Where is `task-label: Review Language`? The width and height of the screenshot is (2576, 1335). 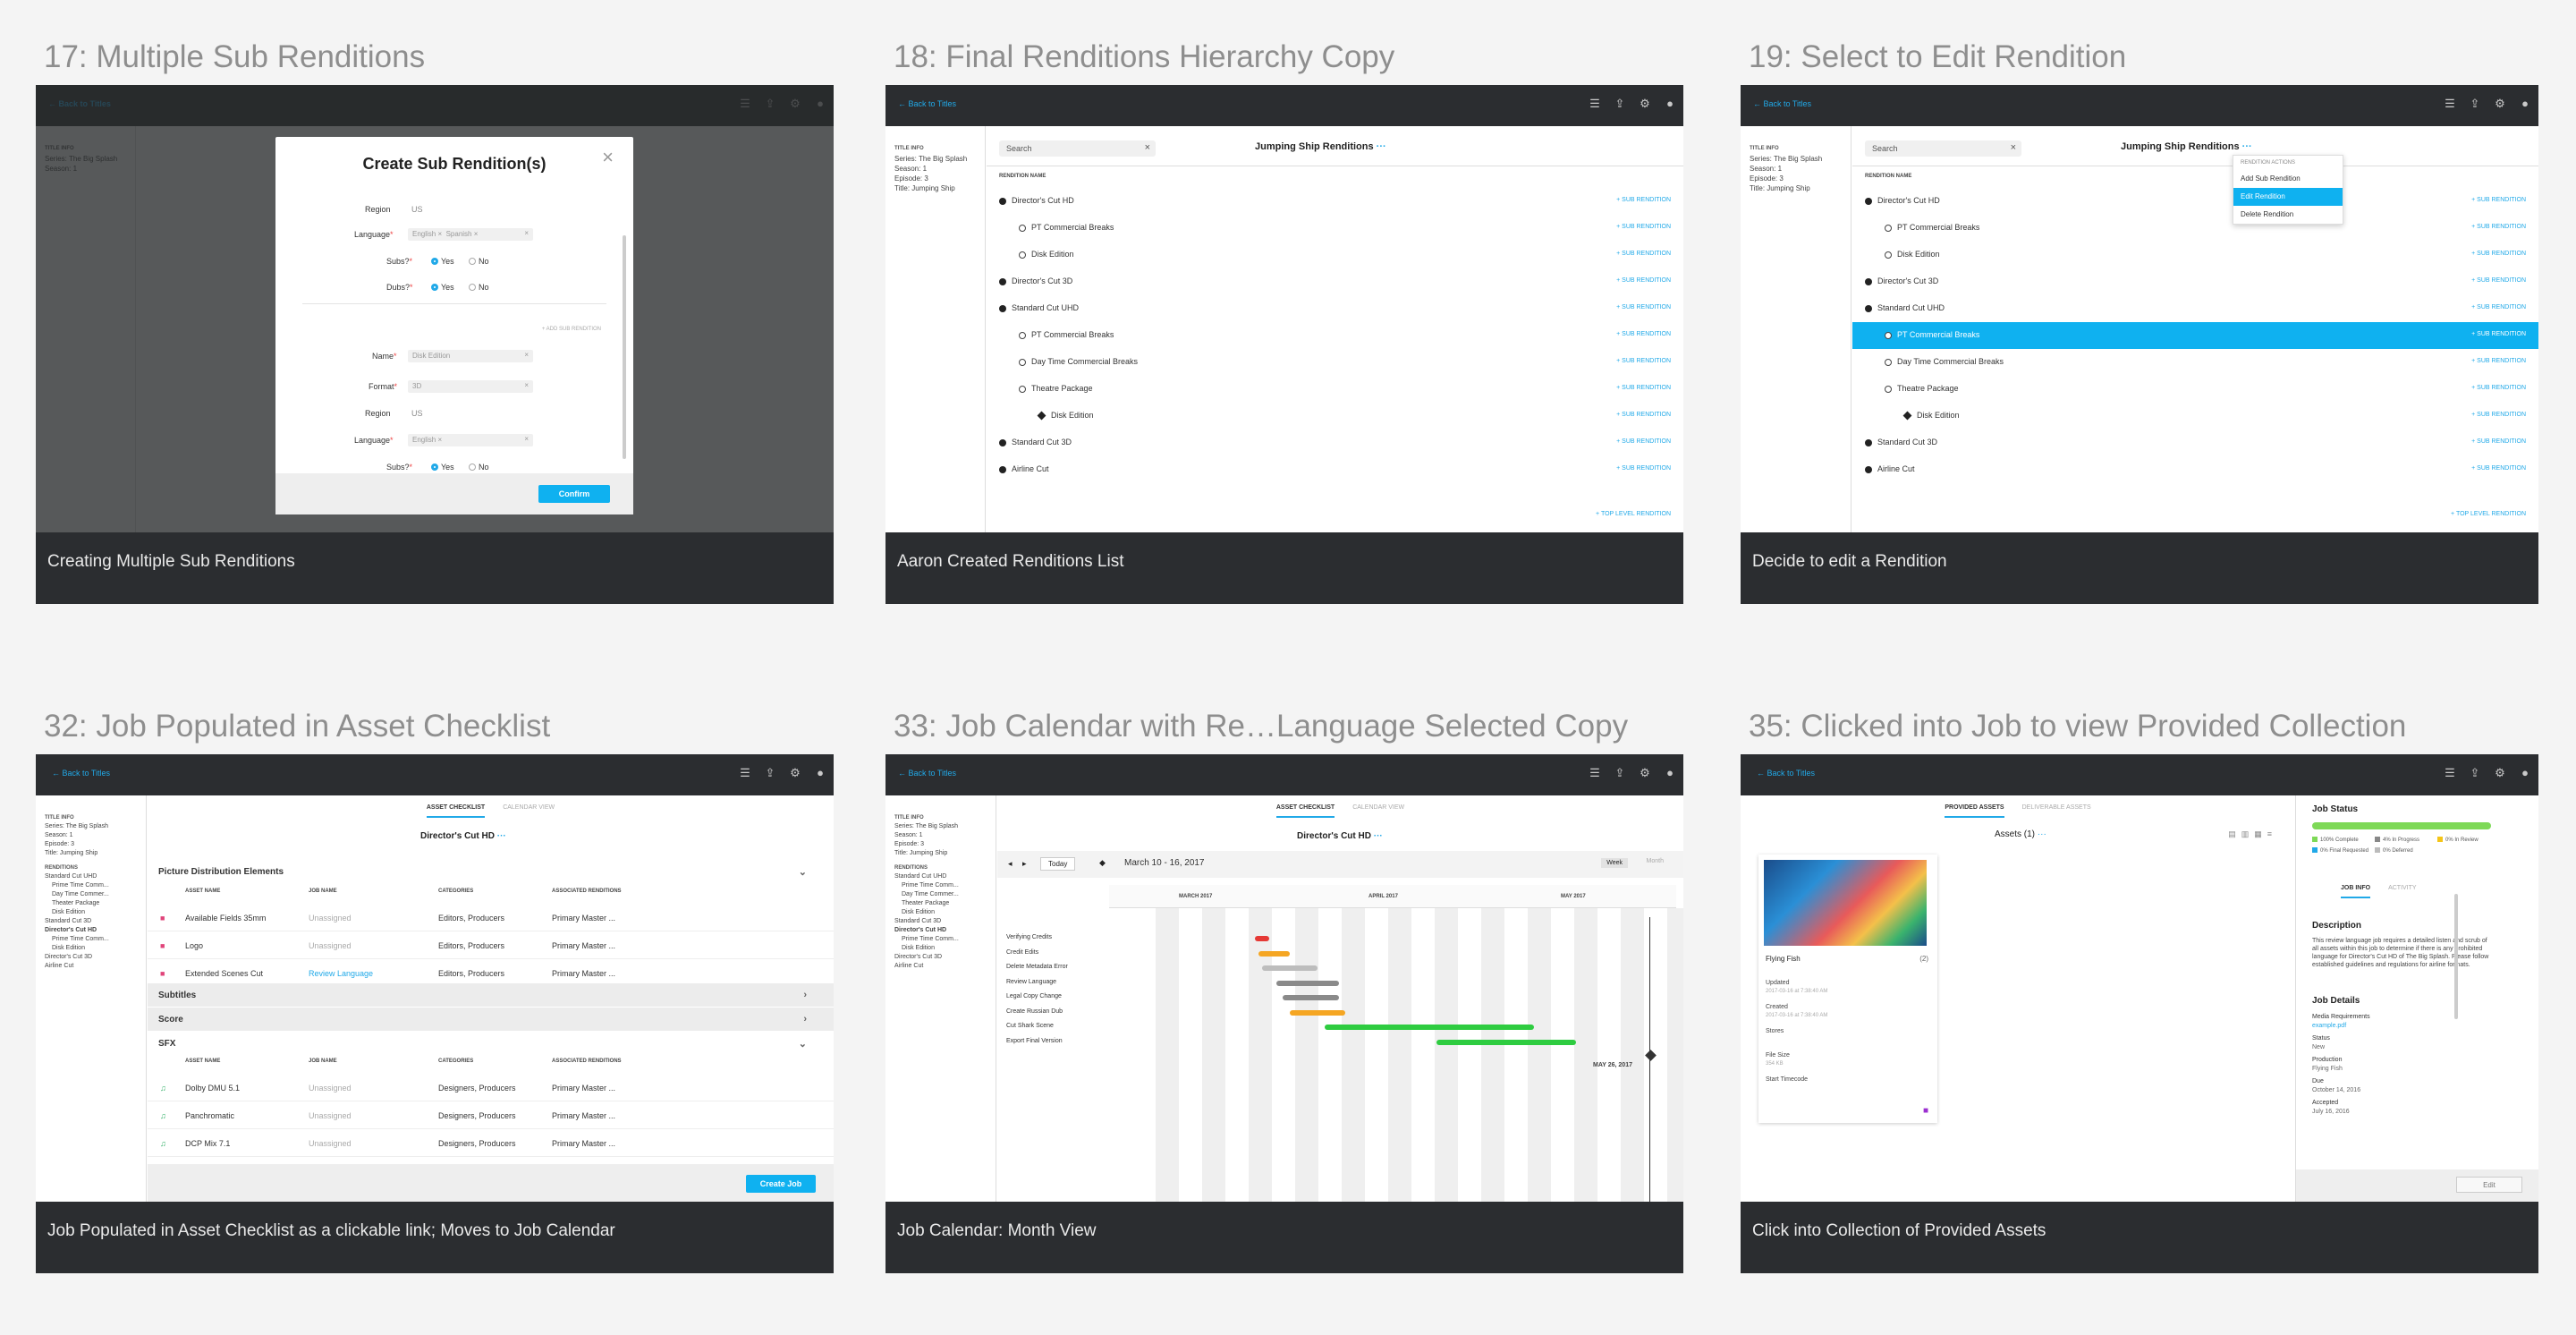 task-label: Review Language is located at coordinates (1031, 982).